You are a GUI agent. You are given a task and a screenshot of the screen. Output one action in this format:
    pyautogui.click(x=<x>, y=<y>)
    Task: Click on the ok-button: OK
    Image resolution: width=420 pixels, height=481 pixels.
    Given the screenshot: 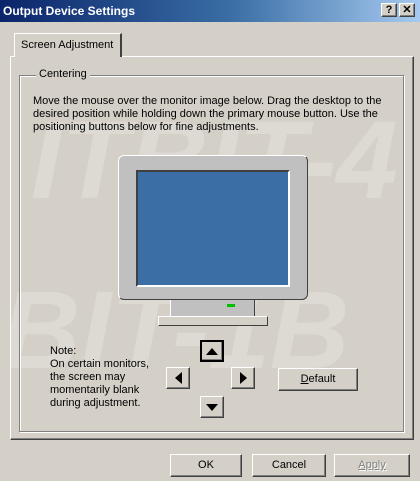 What is the action you would take?
    pyautogui.click(x=206, y=465)
    